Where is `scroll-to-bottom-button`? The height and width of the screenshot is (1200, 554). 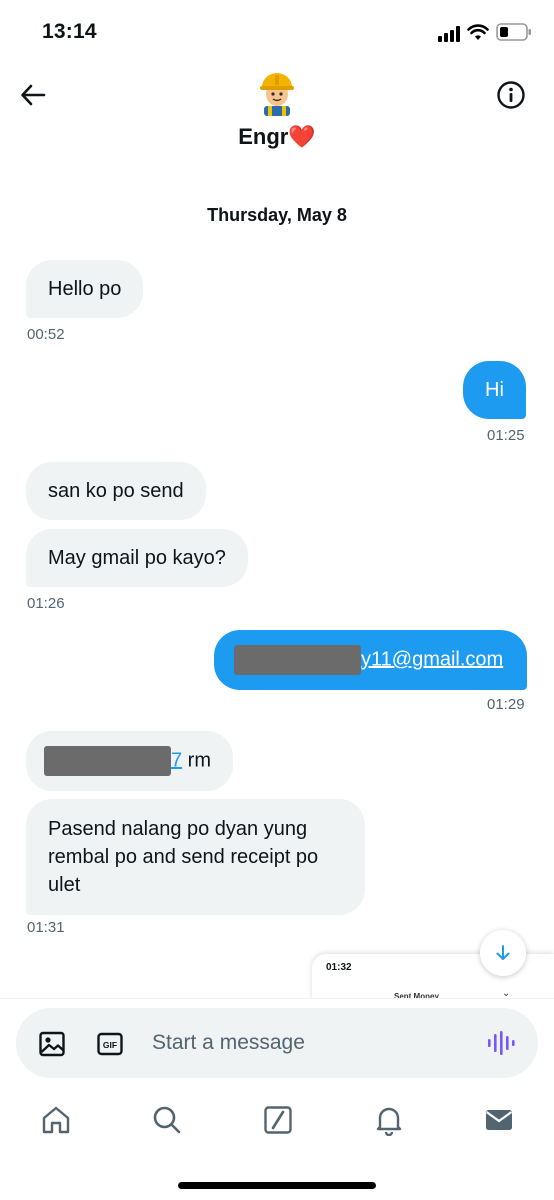
scroll-to-bottom-button is located at coordinates (503, 953).